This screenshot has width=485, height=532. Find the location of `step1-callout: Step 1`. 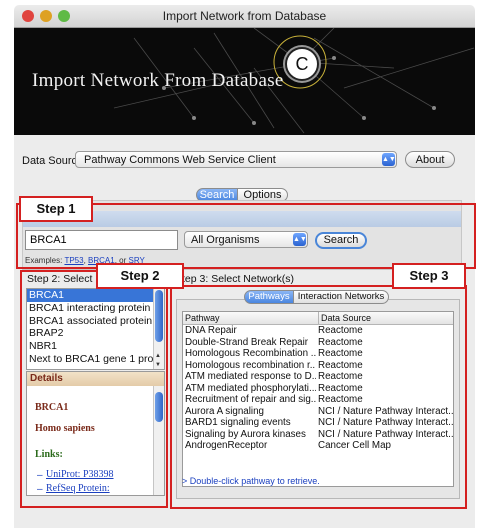

step1-callout: Step 1 is located at coordinates (56, 209).